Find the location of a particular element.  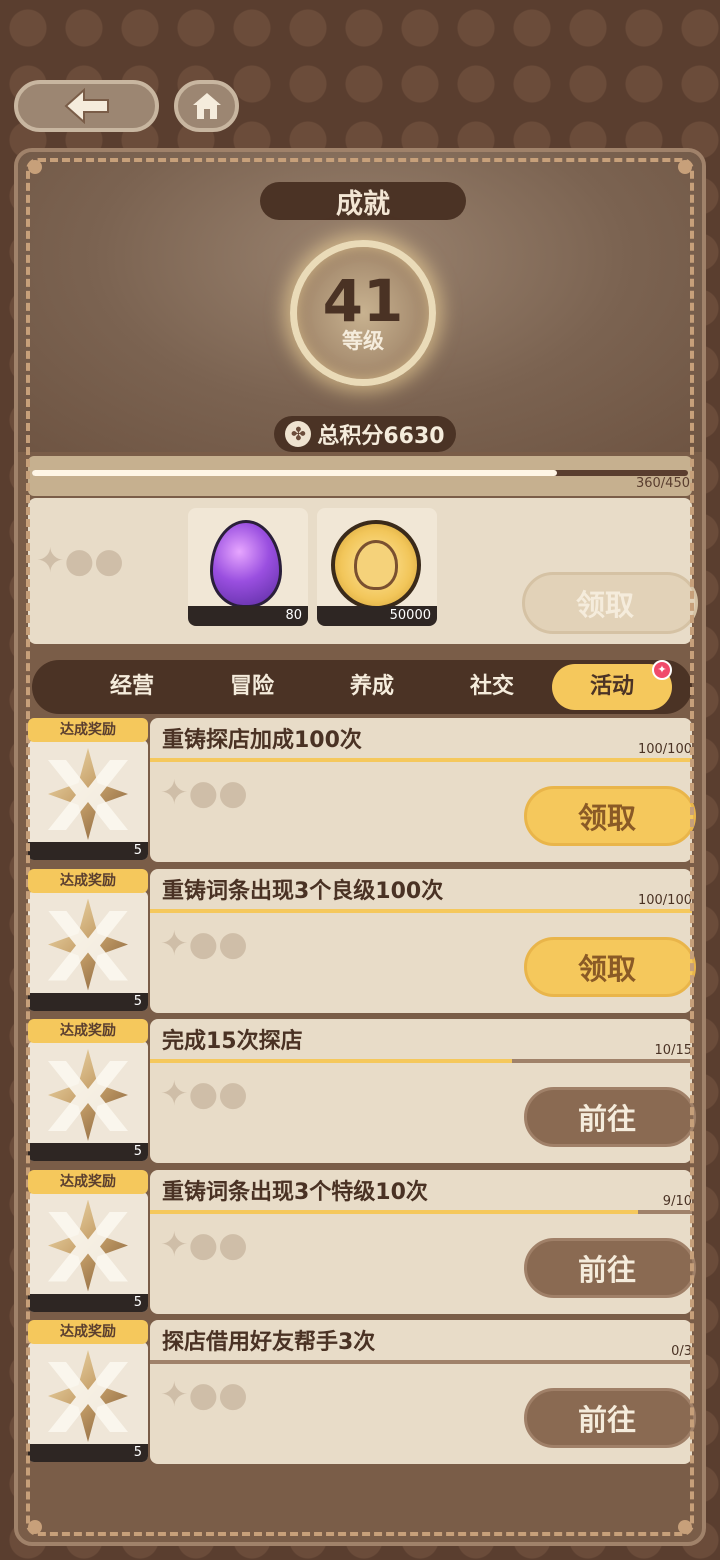

gold-coin-icon is located at coordinates (376, 565).